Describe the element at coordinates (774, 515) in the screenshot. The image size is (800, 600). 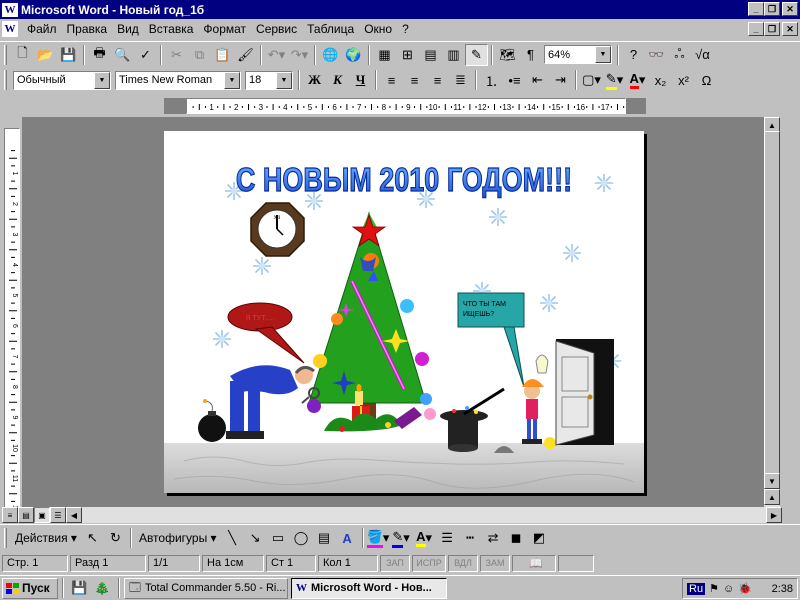
I see `scroll-right-arrow-icon: ▶` at that location.